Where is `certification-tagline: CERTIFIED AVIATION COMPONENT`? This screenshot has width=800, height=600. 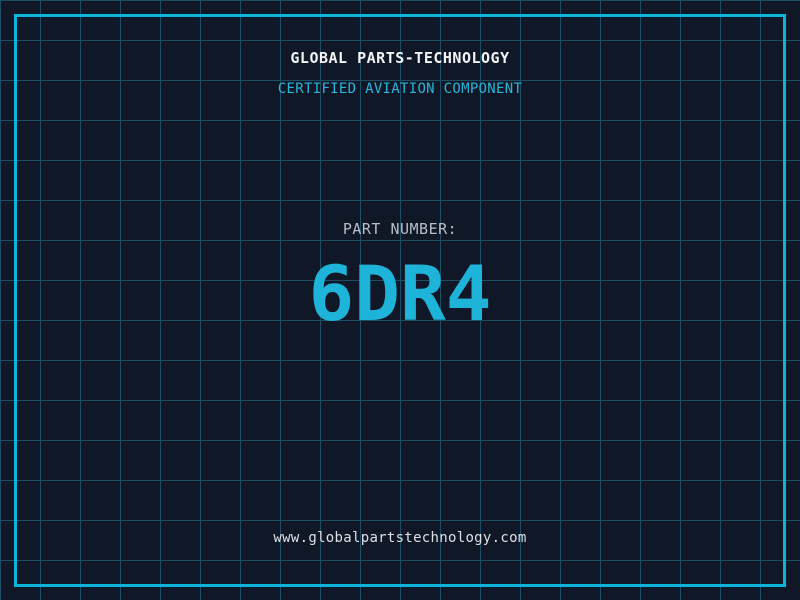
certification-tagline: CERTIFIED AVIATION COMPONENT is located at coordinates (400, 89).